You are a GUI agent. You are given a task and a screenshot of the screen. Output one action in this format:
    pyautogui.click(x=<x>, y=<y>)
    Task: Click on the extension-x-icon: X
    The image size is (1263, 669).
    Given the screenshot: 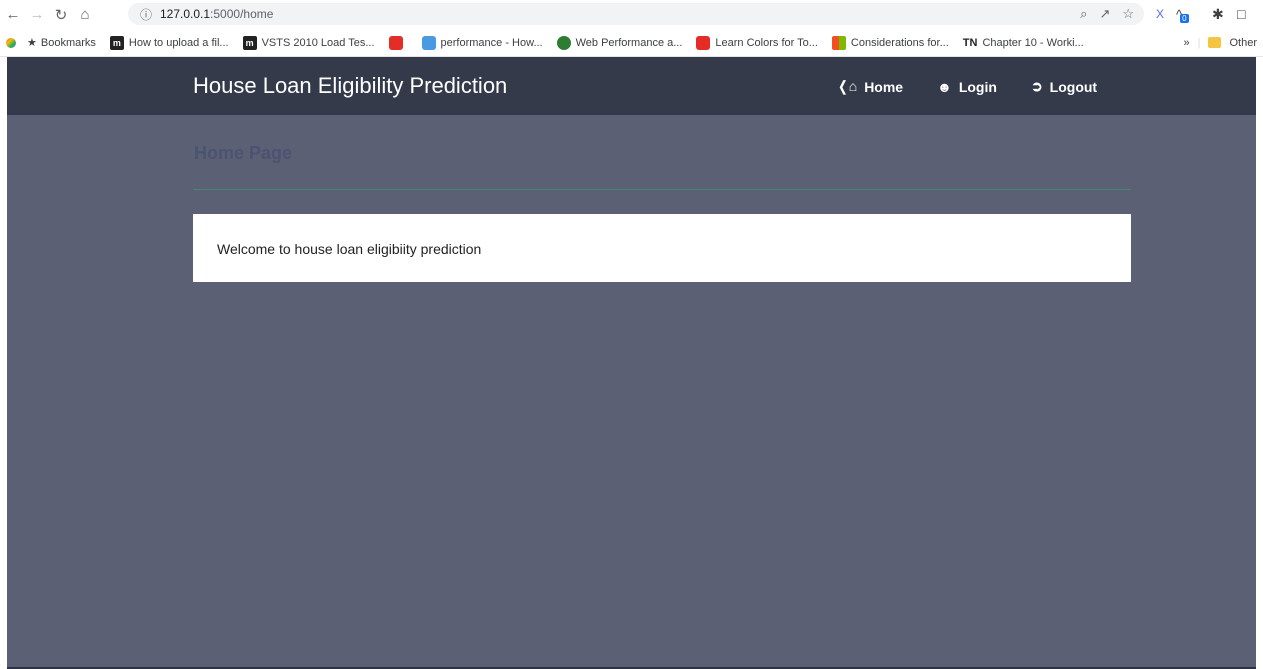 What is the action you would take?
    pyautogui.click(x=1160, y=14)
    